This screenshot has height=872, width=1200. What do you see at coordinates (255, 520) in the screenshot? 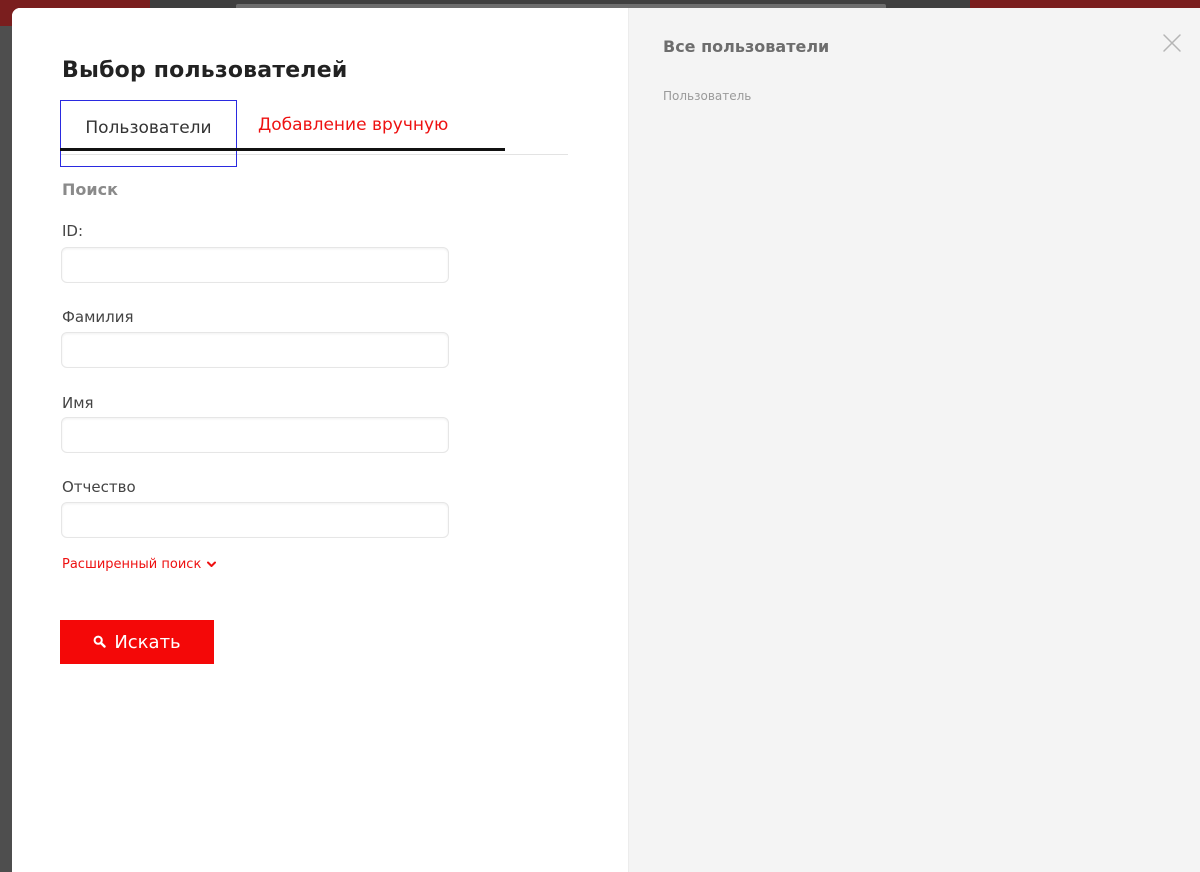
I see `middle-name-field` at bounding box center [255, 520].